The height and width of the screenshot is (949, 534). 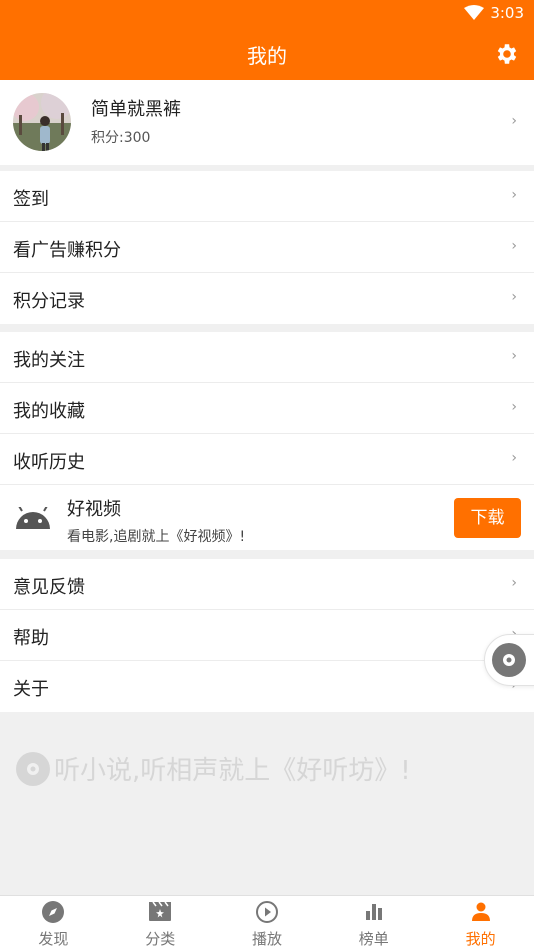 I want to click on menu-item-checkin: 签到 ›, so click(x=267, y=196).